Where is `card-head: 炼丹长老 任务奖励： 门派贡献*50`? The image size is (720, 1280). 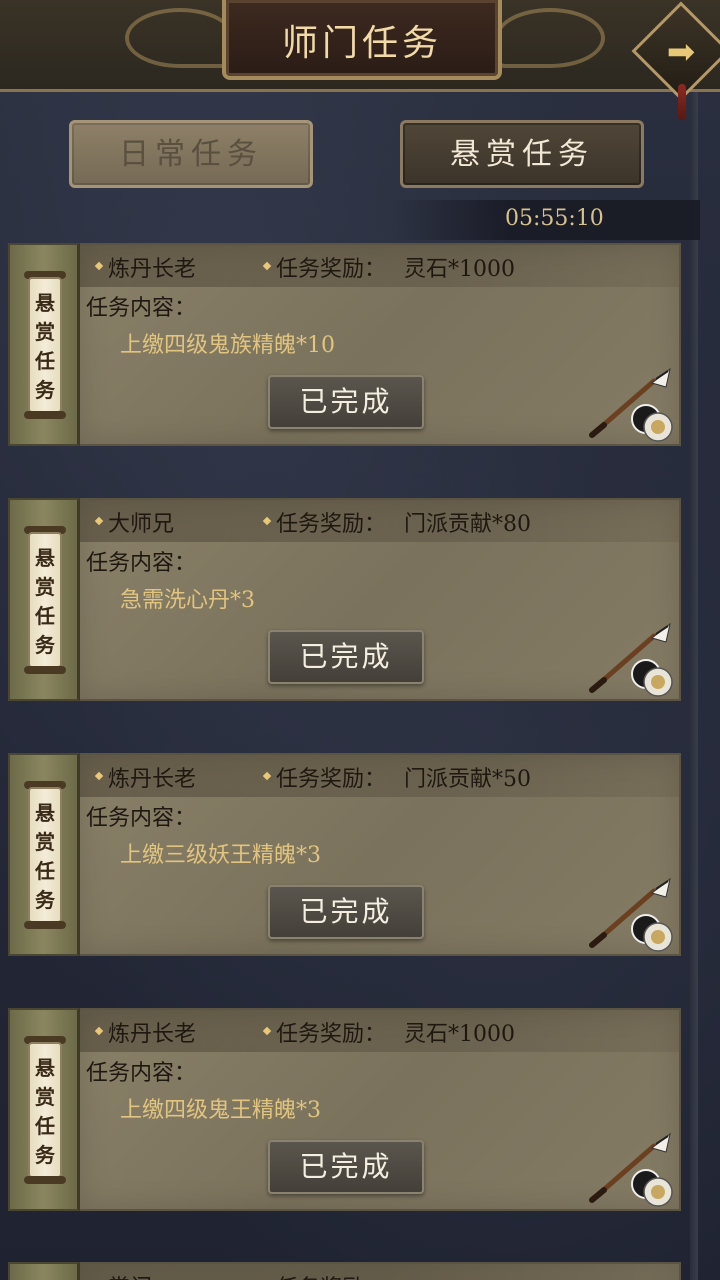
card-head: 炼丹长老 任务奖励： 门派贡献*50 is located at coordinates (379, 776).